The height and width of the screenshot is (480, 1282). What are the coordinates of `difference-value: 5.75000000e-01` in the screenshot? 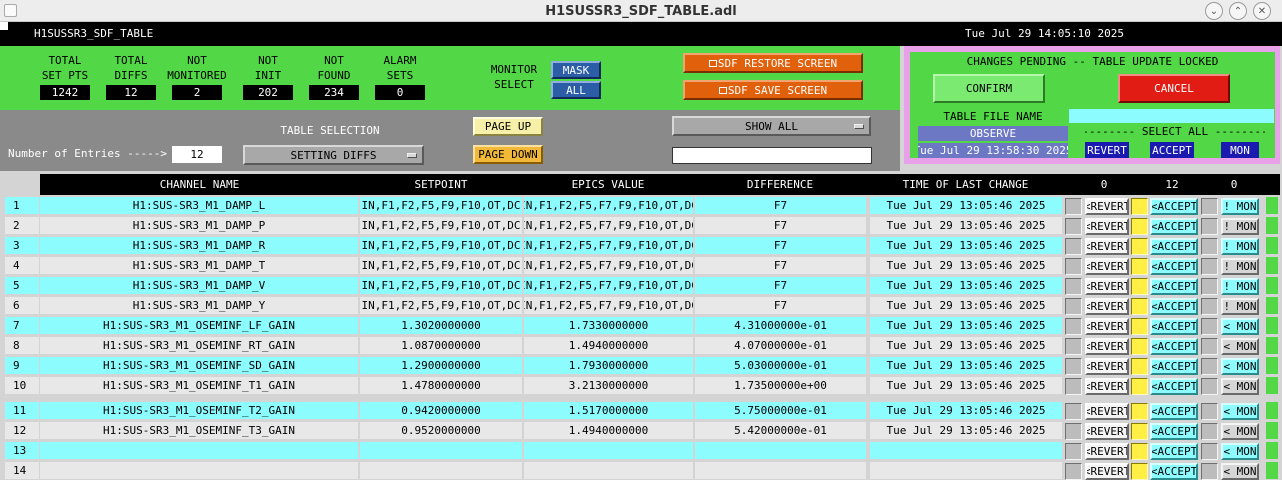 It's located at (780, 410).